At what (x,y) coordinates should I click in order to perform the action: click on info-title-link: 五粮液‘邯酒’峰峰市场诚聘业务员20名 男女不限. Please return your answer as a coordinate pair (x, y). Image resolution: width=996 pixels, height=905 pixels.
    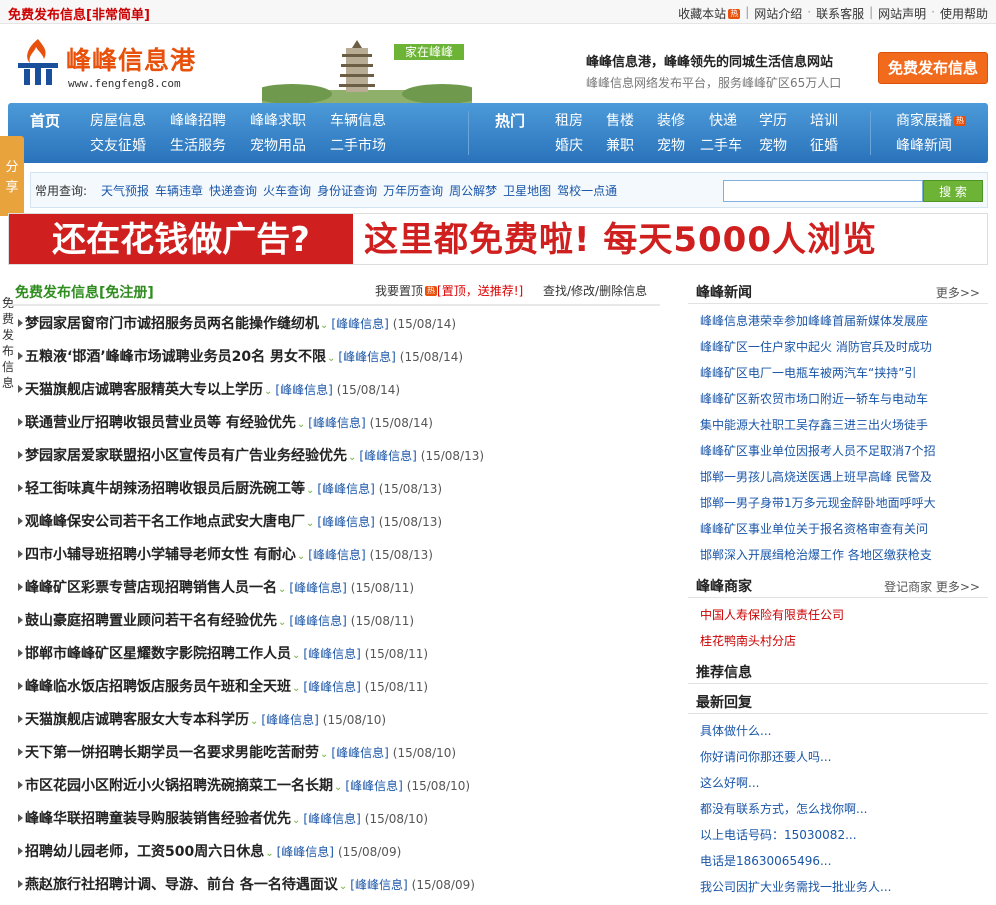
    Looking at the image, I should click on (175, 357).